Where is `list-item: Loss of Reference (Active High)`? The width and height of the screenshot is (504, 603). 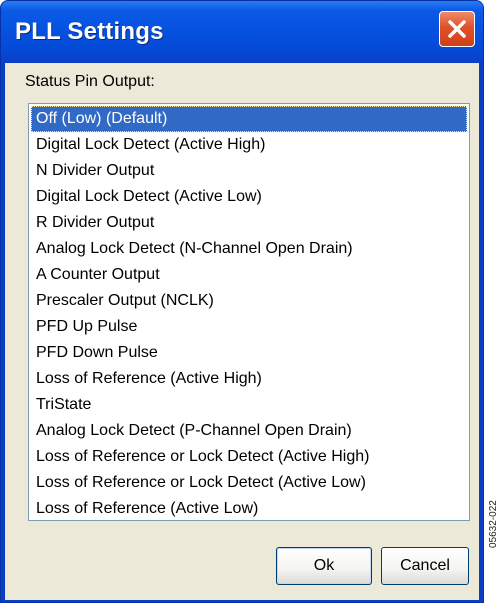
list-item: Loss of Reference (Active High) is located at coordinates (249, 379).